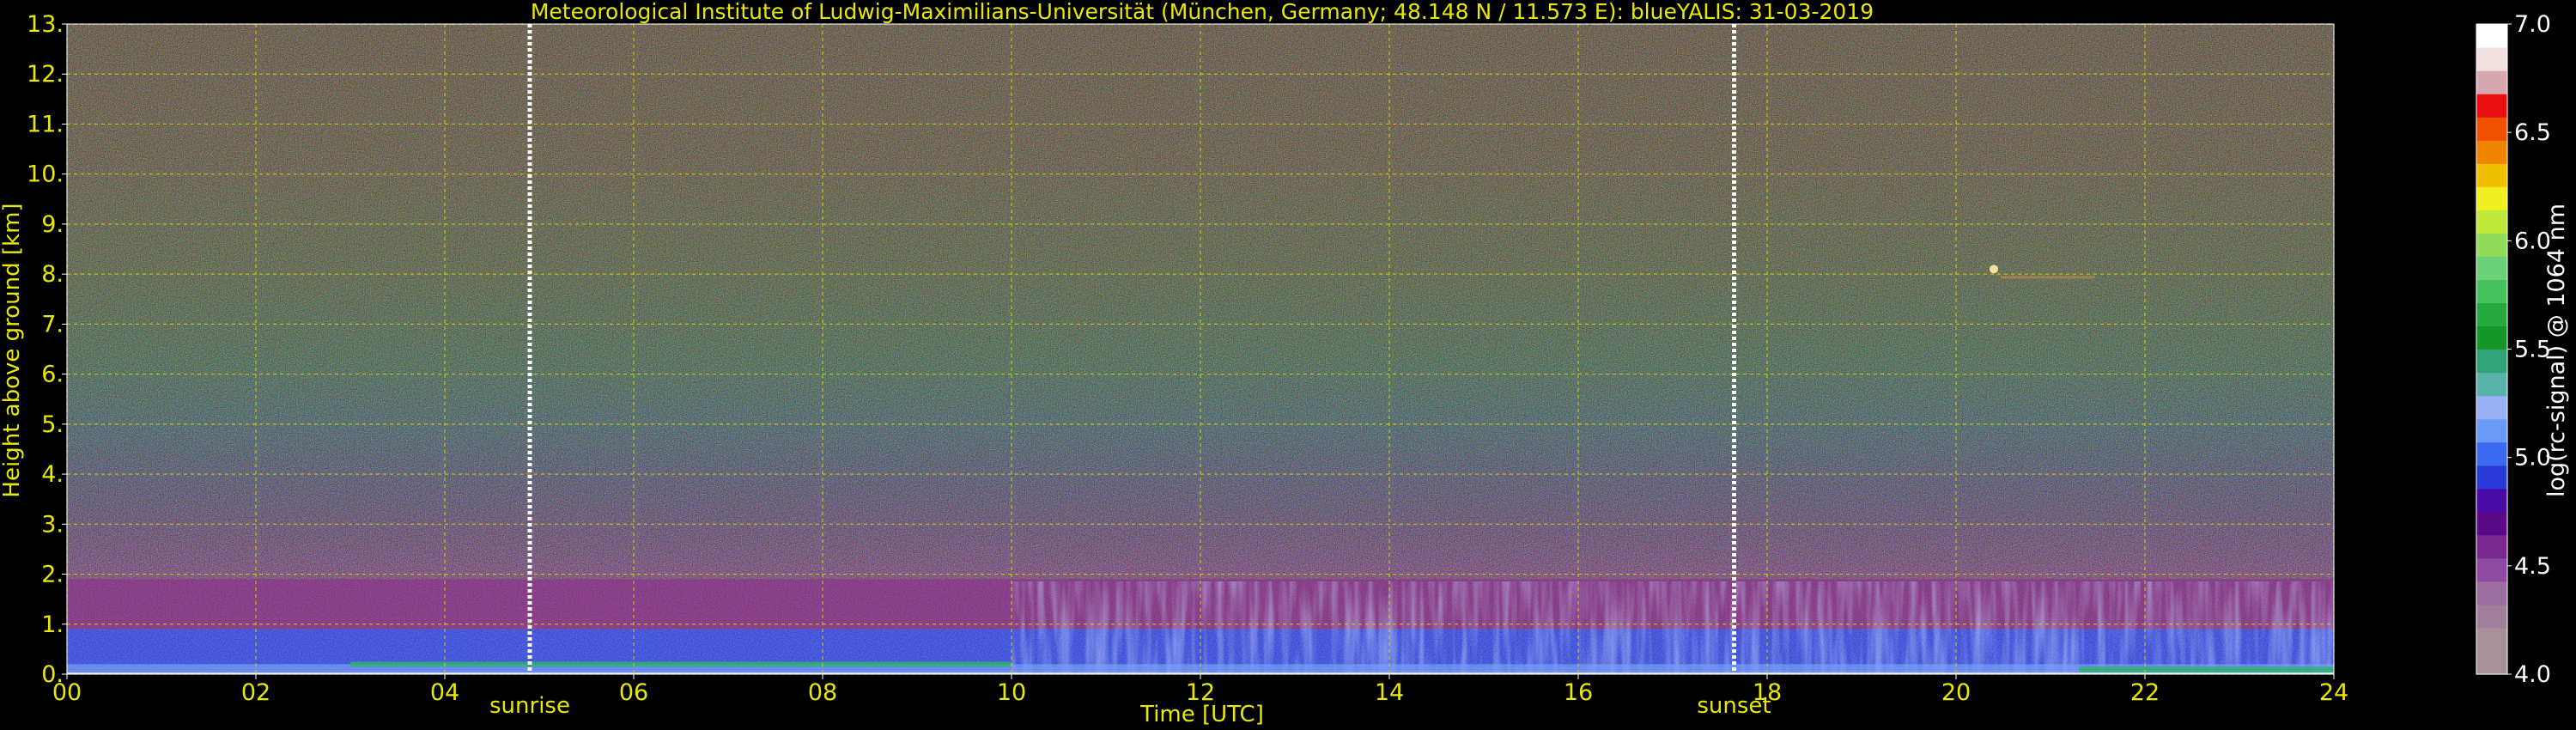 The image size is (2576, 730). Describe the element at coordinates (52, 375) in the screenshot. I see `y-tick-label: 6.` at that location.